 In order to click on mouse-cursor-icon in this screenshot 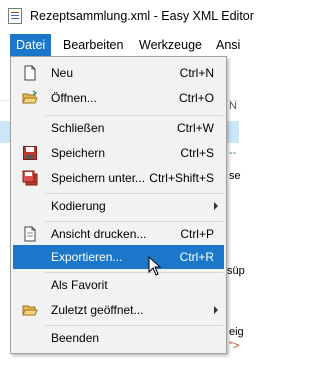, I will do `click(155, 266)`.